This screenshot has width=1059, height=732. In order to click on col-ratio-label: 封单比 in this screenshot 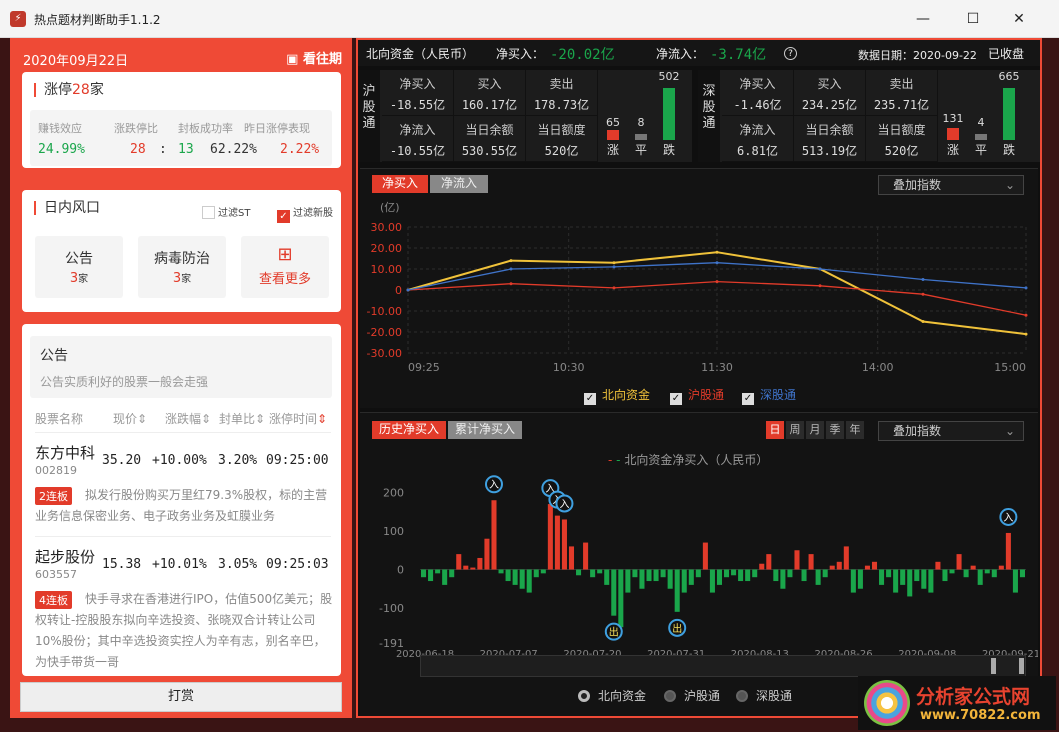, I will do `click(237, 419)`.